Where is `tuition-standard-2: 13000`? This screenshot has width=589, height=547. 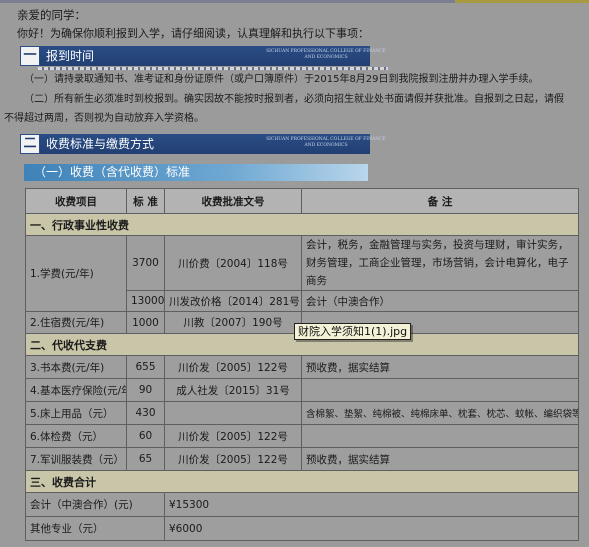 tuition-standard-2: 13000 is located at coordinates (145, 301).